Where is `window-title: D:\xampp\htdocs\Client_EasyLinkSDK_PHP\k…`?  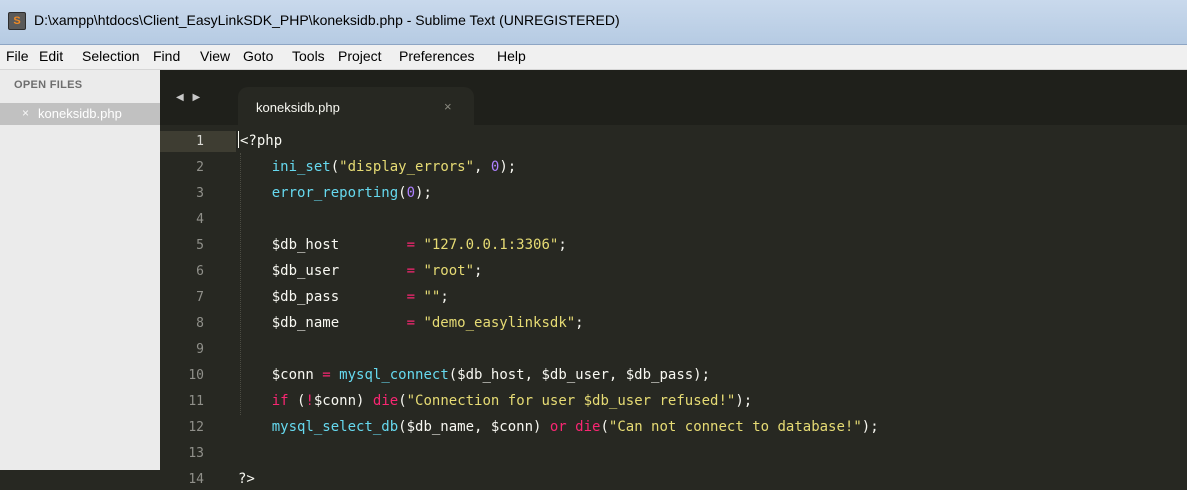 window-title: D:\xampp\htdocs\Client_EasyLinkSDK_PHP\k… is located at coordinates (327, 20).